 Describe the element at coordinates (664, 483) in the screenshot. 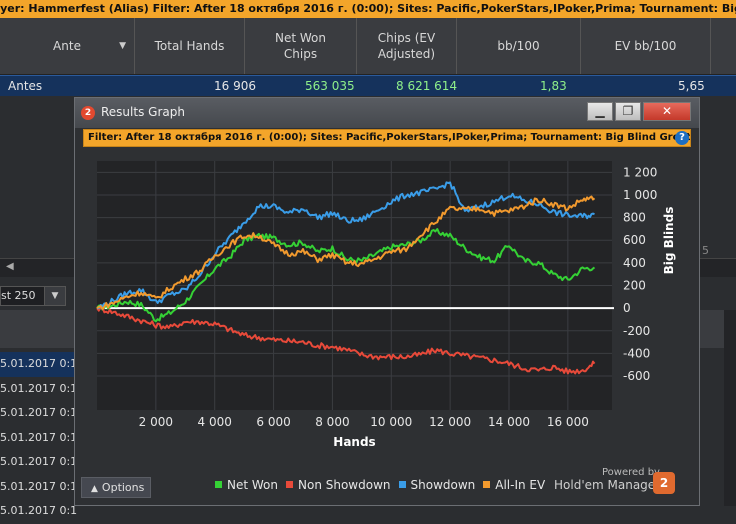

I see `brand-logo-icon: 2` at that location.